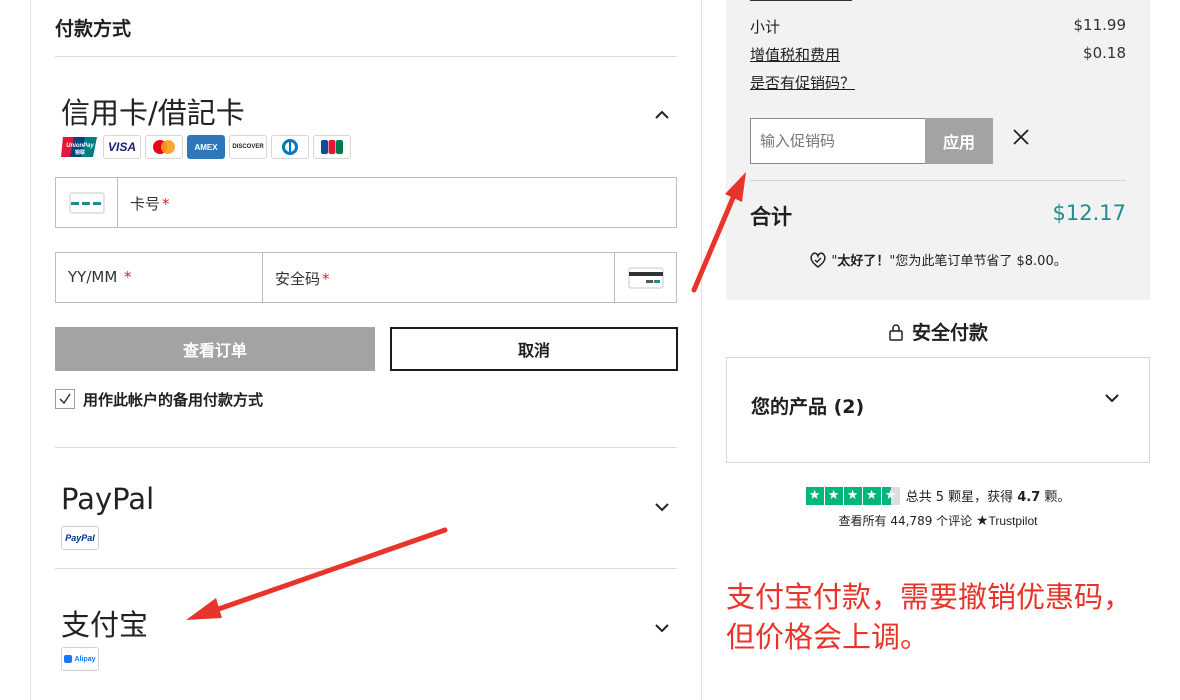 The width and height of the screenshot is (1180, 700). I want to click on total-value: $12.17, so click(1089, 213).